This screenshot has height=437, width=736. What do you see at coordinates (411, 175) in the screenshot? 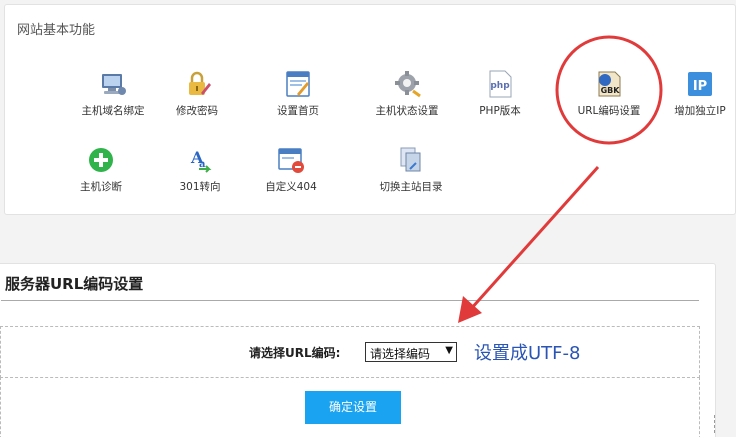
I see `func-switch-directory: 切换主站目录` at bounding box center [411, 175].